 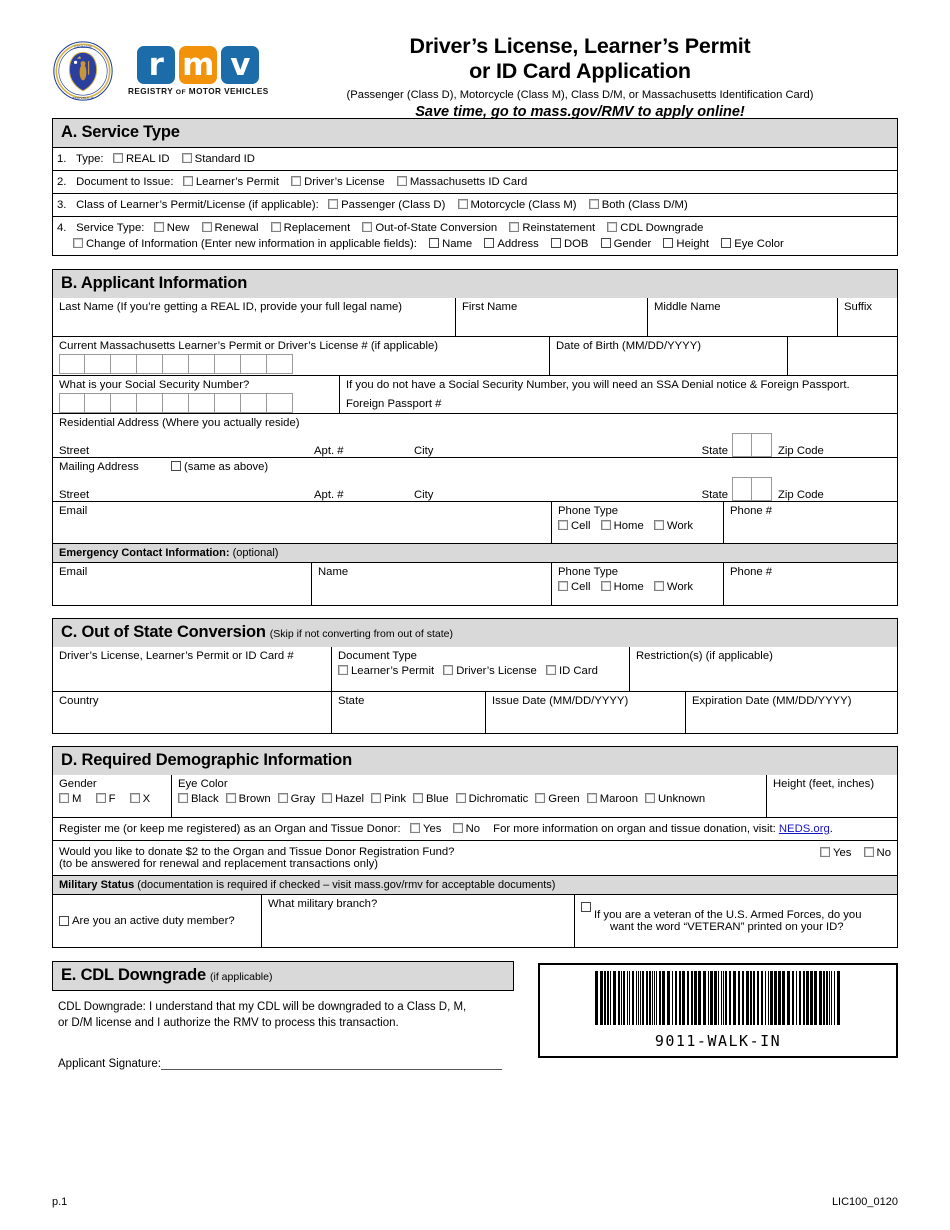 I want to click on checkbox-oos-id-card: ID Card, so click(x=571, y=671).